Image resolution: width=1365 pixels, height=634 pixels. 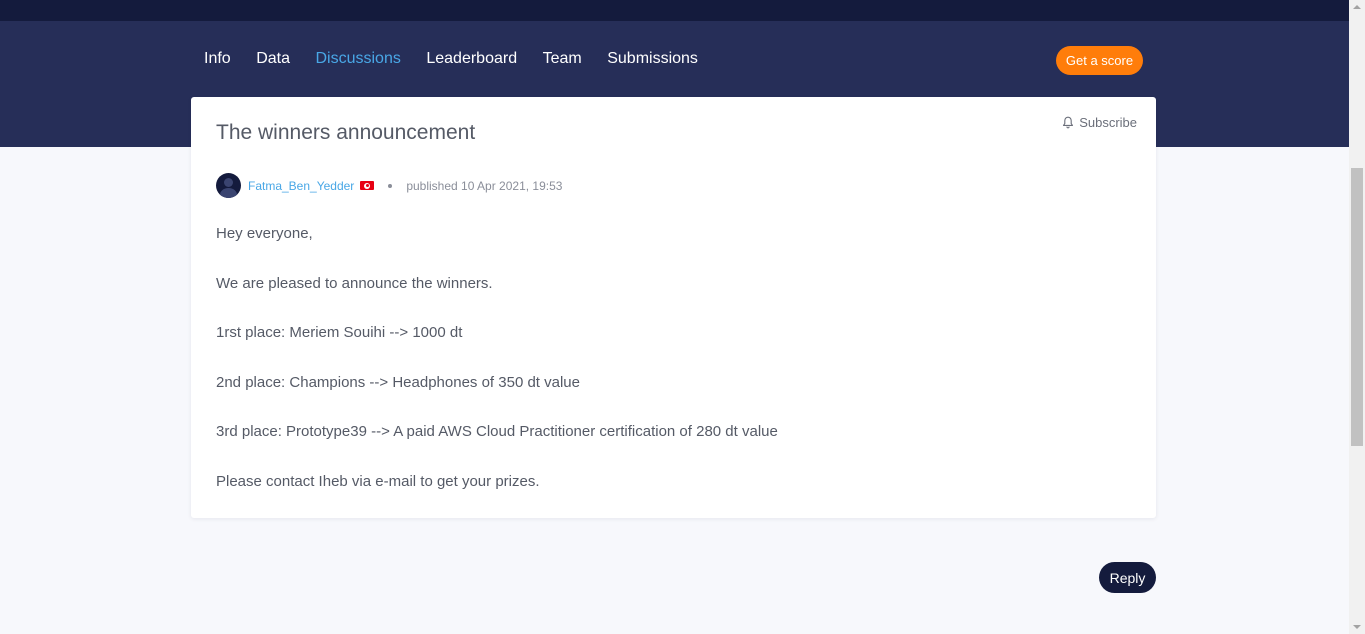 What do you see at coordinates (354, 283) in the screenshot?
I see `post-paragraph: We are pleased to announce the winners.` at bounding box center [354, 283].